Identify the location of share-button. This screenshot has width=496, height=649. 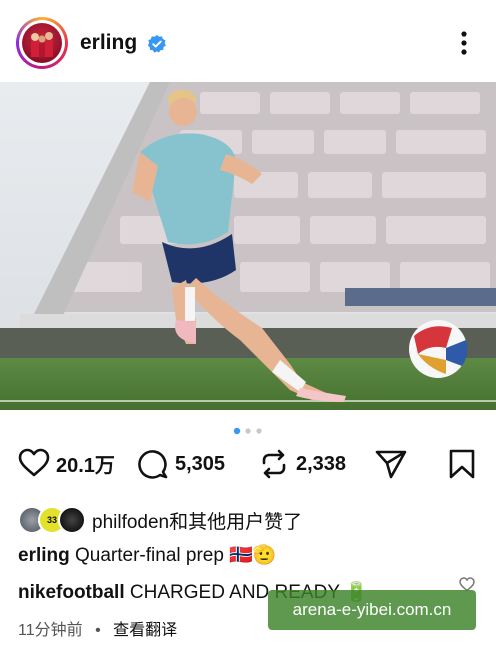
(391, 464).